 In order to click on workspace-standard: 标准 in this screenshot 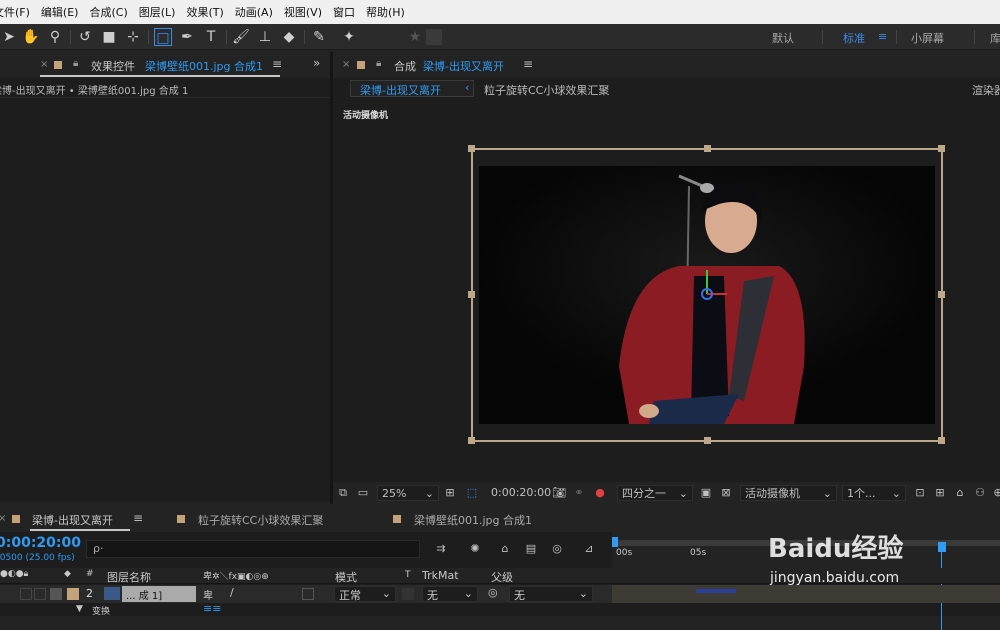, I will do `click(854, 38)`.